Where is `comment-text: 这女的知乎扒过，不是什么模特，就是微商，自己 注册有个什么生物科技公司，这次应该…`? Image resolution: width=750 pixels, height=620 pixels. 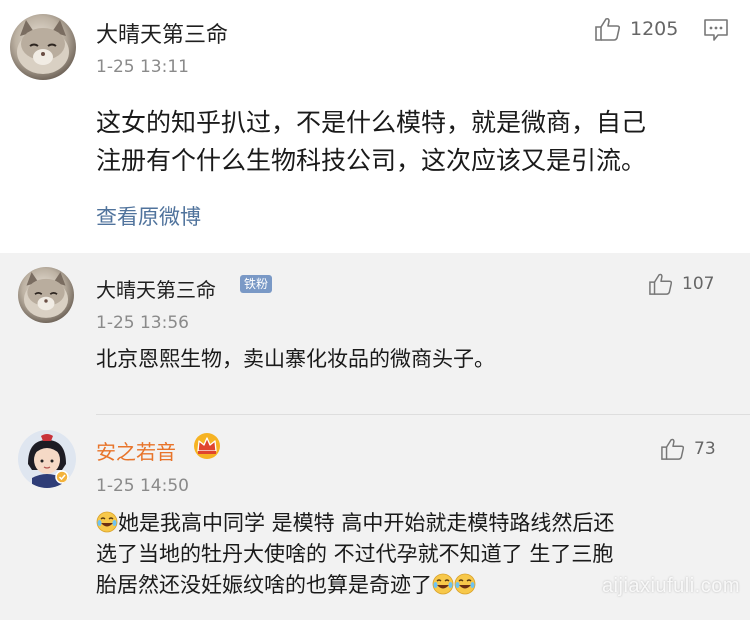 comment-text: 这女的知乎扒过，不是什么模特，就是微商，自己 注册有个什么生物科技公司，这次应该… is located at coordinates (416, 142).